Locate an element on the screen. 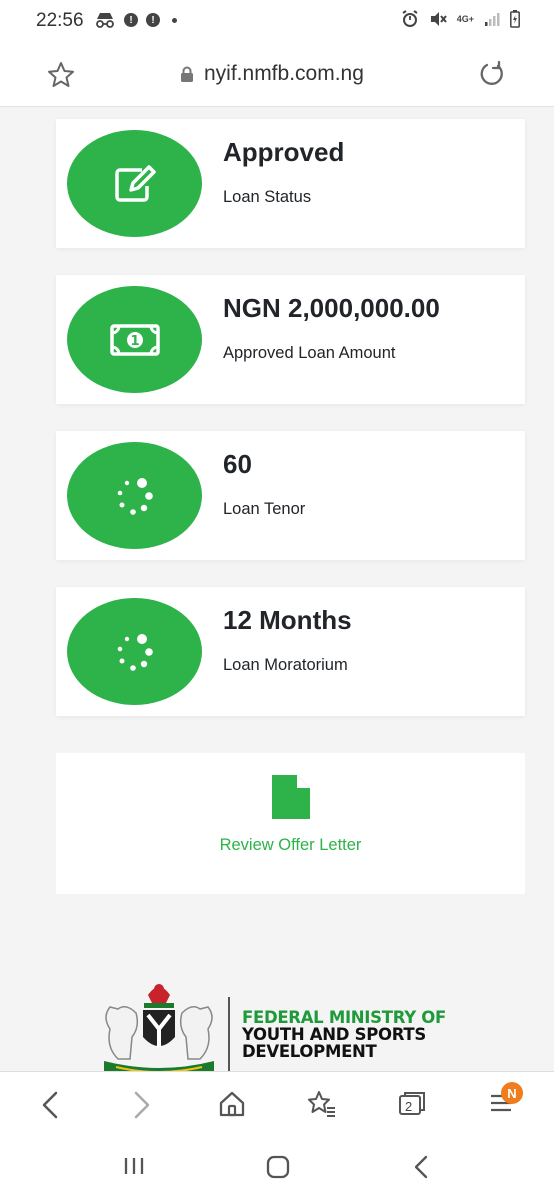 This screenshot has width=554, height=1200. document-icon is located at coordinates (291, 797).